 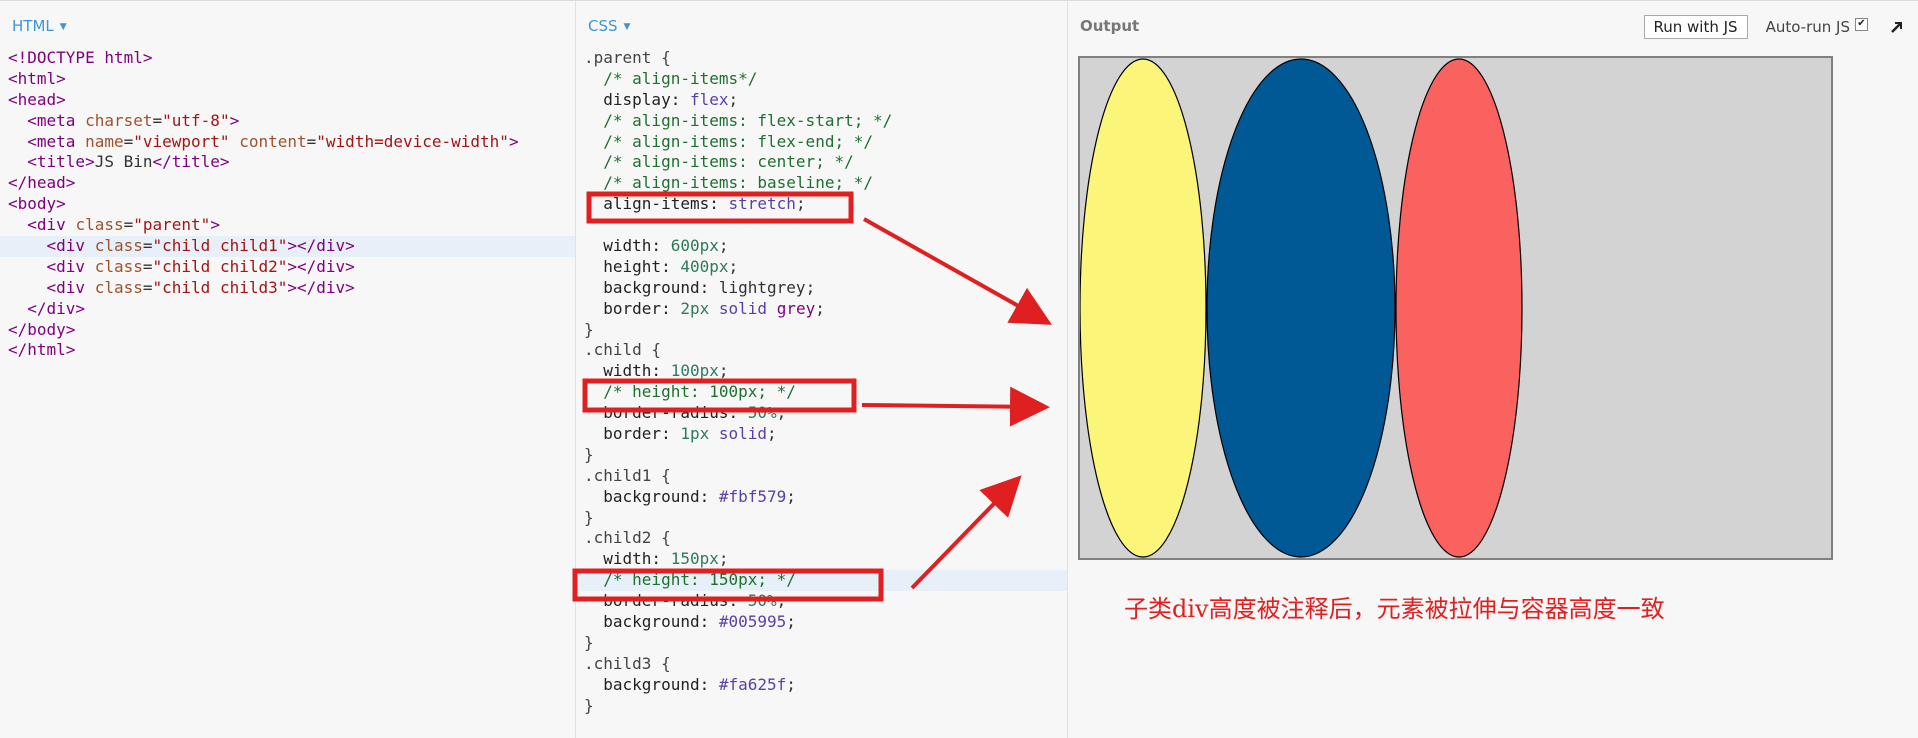 What do you see at coordinates (752, 622) in the screenshot?
I see `code-token: #005995` at bounding box center [752, 622].